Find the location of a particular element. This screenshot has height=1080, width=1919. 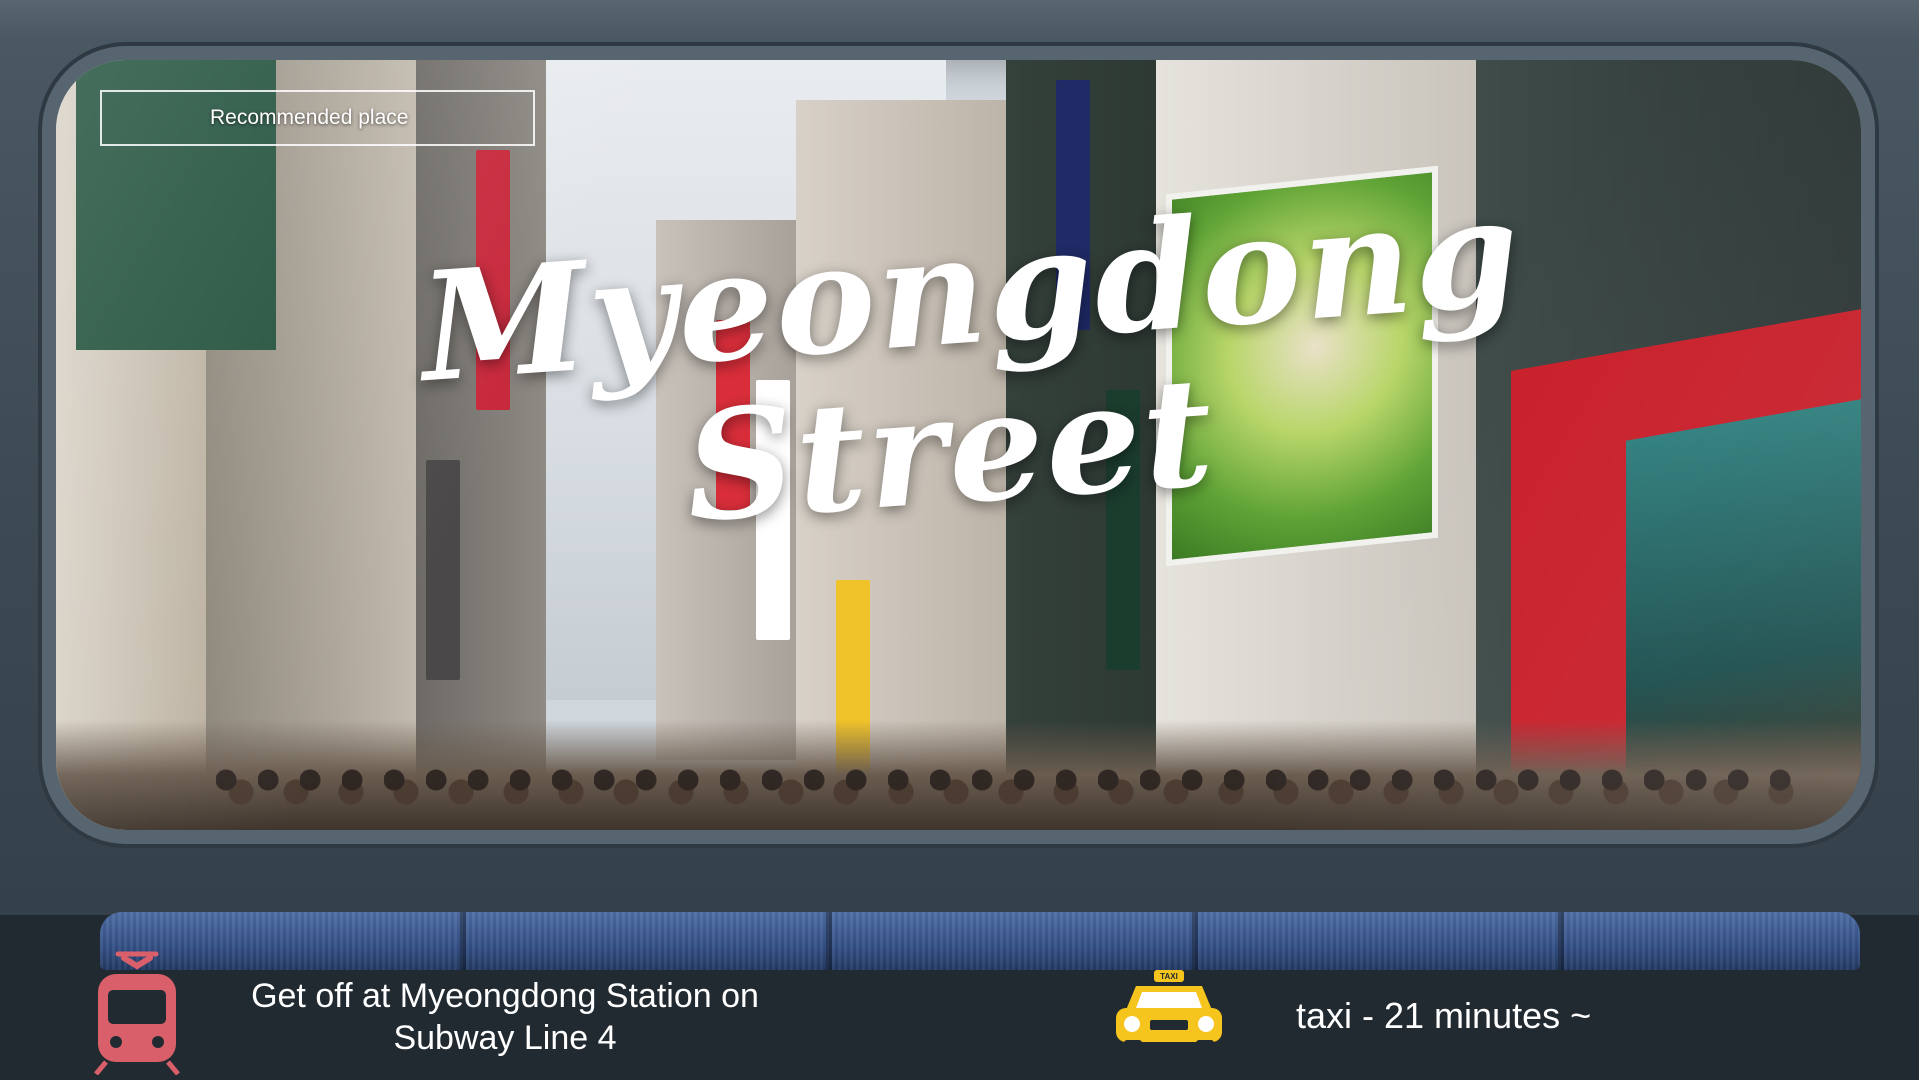

svg-text: TAXI is located at coordinates (1169, 976).